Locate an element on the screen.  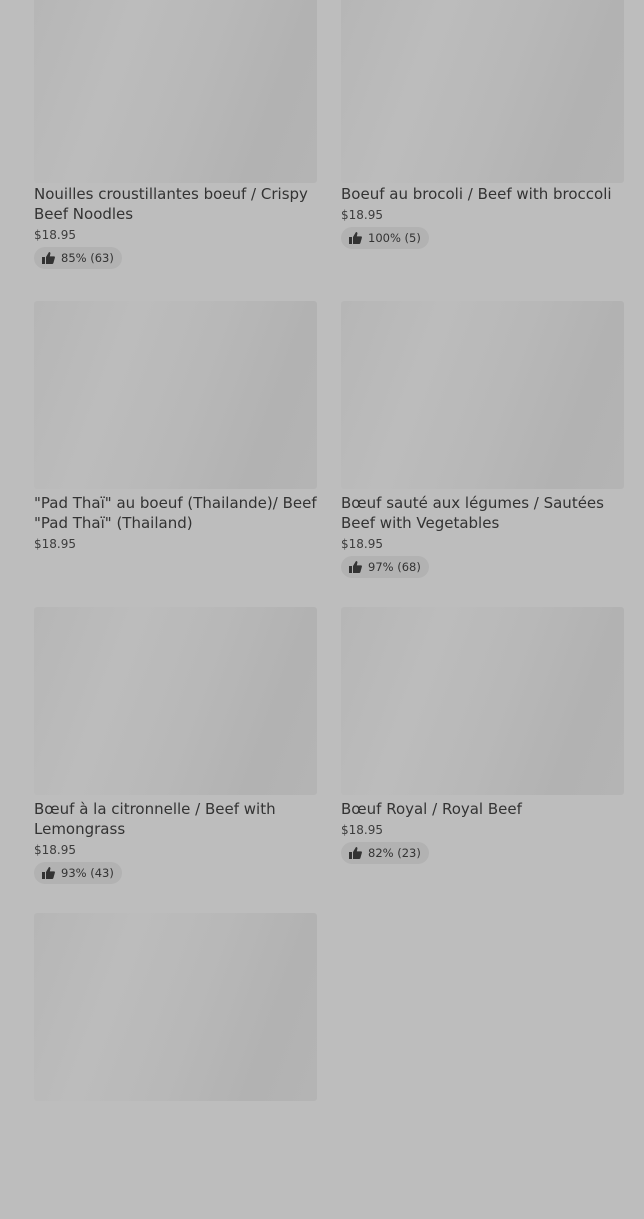
rating-badge: 82% (23) is located at coordinates (385, 853).